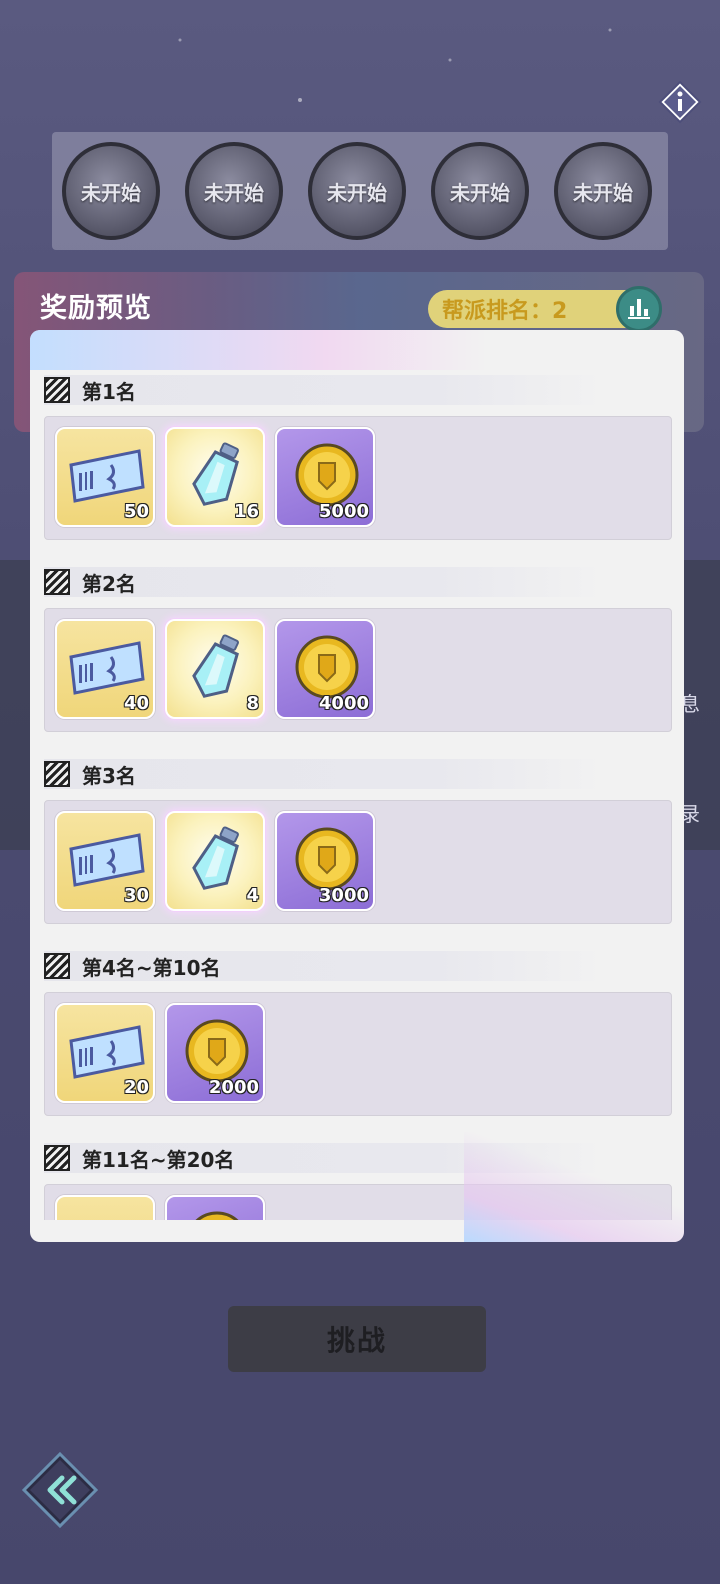 The image size is (720, 1584). What do you see at coordinates (215, 861) in the screenshot?
I see `reward-item-gem: 4` at bounding box center [215, 861].